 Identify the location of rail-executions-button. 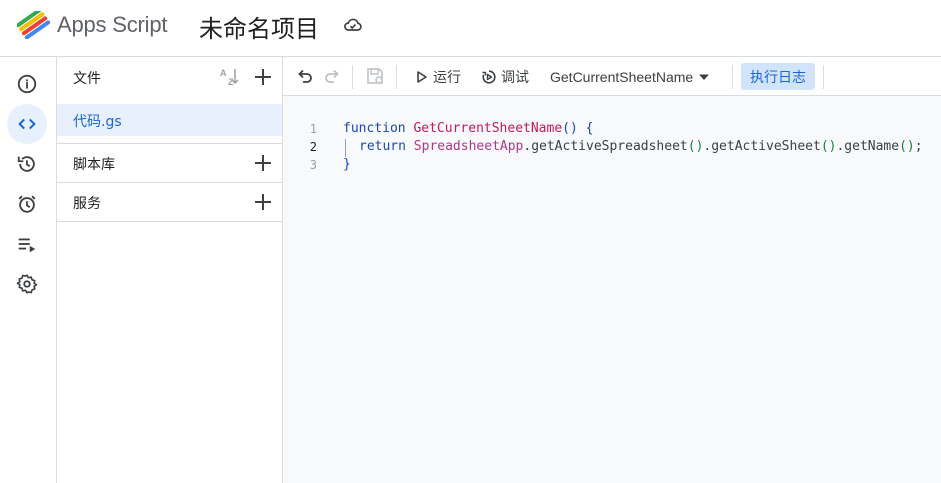
(27, 244).